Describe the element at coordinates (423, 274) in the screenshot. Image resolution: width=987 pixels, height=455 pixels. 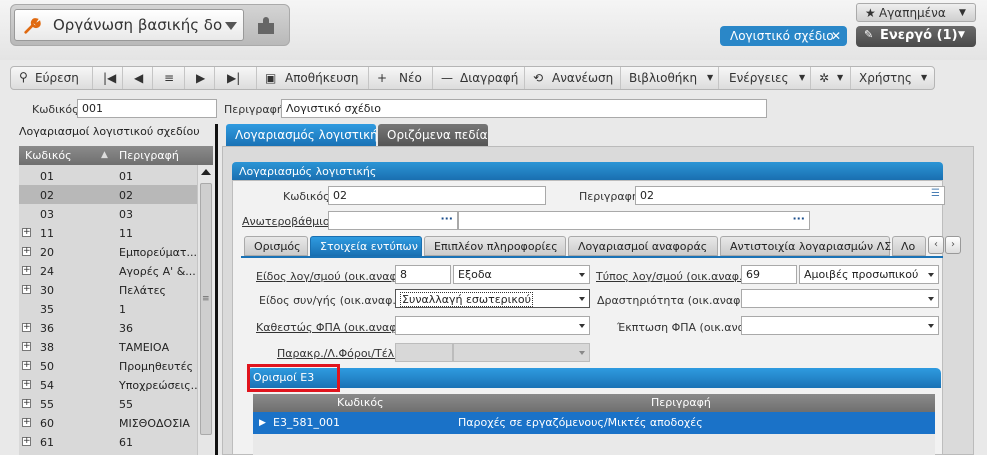
I see `account-type-code-input: 8` at that location.